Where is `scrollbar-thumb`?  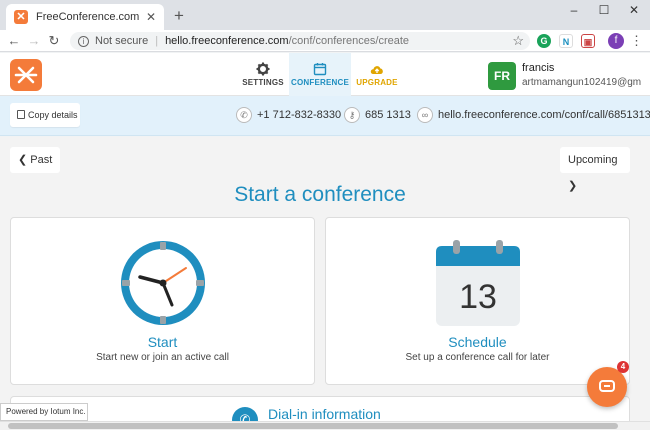
scrollbar-thumb is located at coordinates (313, 426).